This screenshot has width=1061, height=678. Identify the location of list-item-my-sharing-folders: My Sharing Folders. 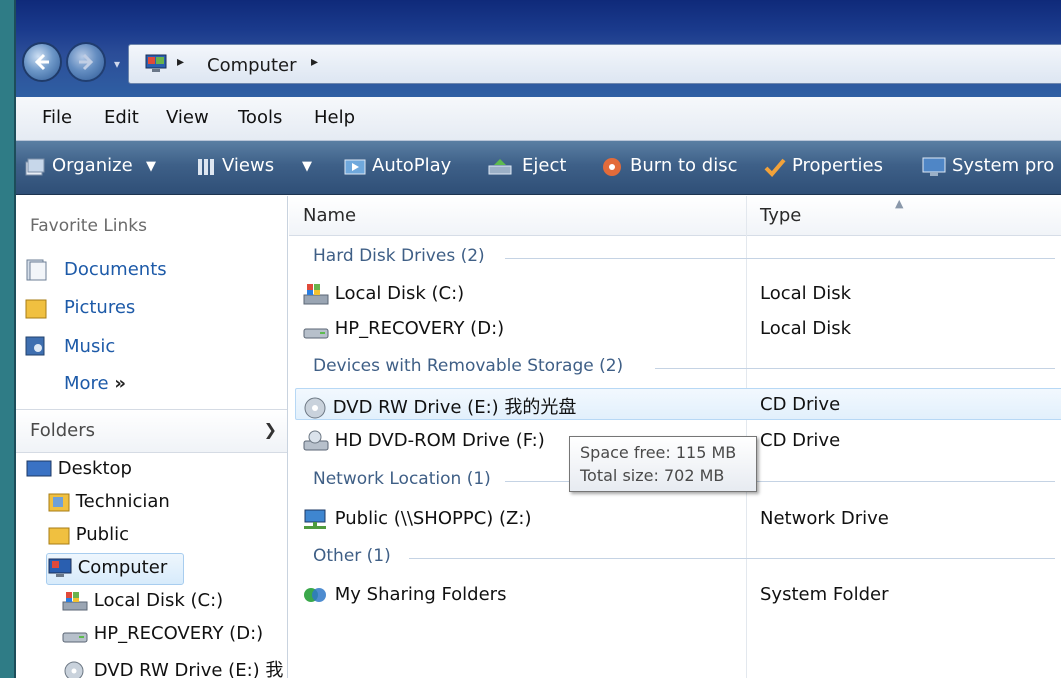
(404, 595).